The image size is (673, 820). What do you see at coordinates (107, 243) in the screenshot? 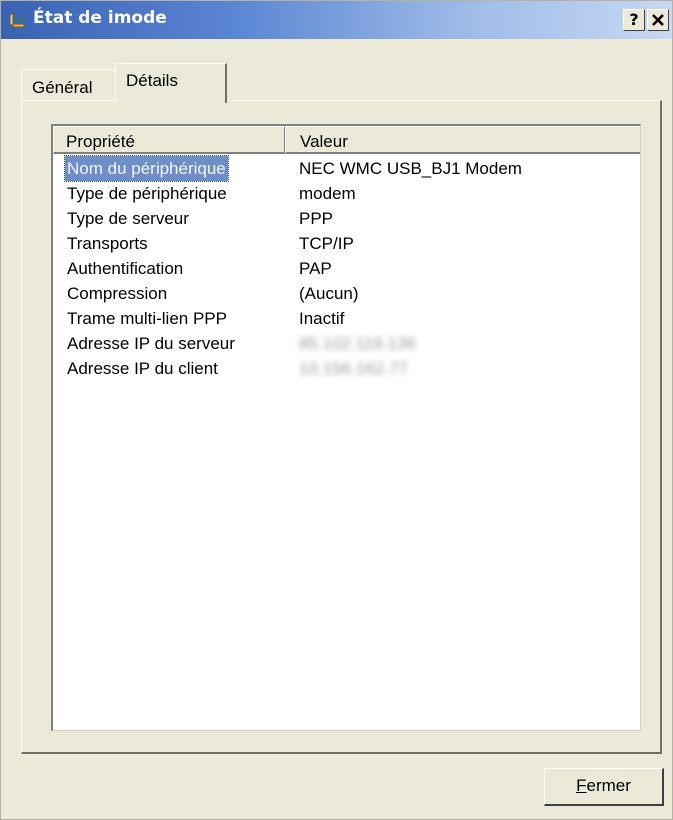
I see `property-cell: Transports` at bounding box center [107, 243].